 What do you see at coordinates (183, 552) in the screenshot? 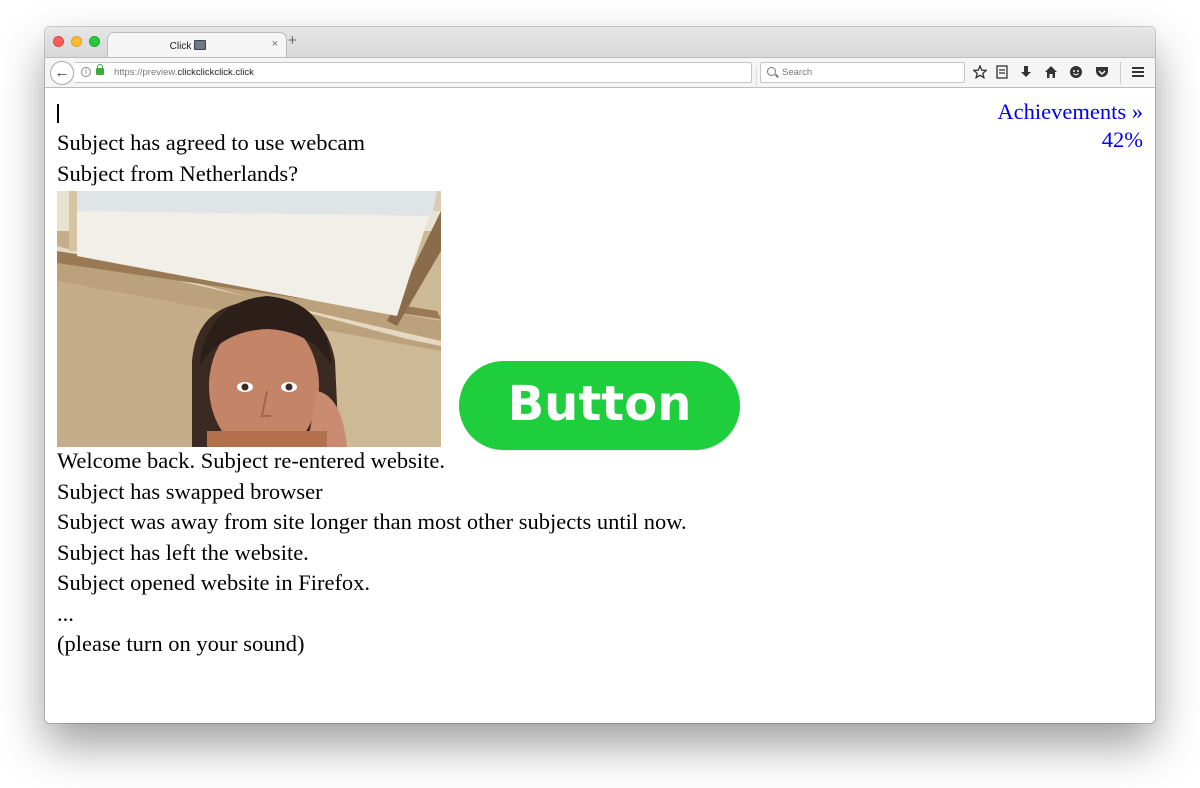
I see `log-line: Subject has left the website.` at bounding box center [183, 552].